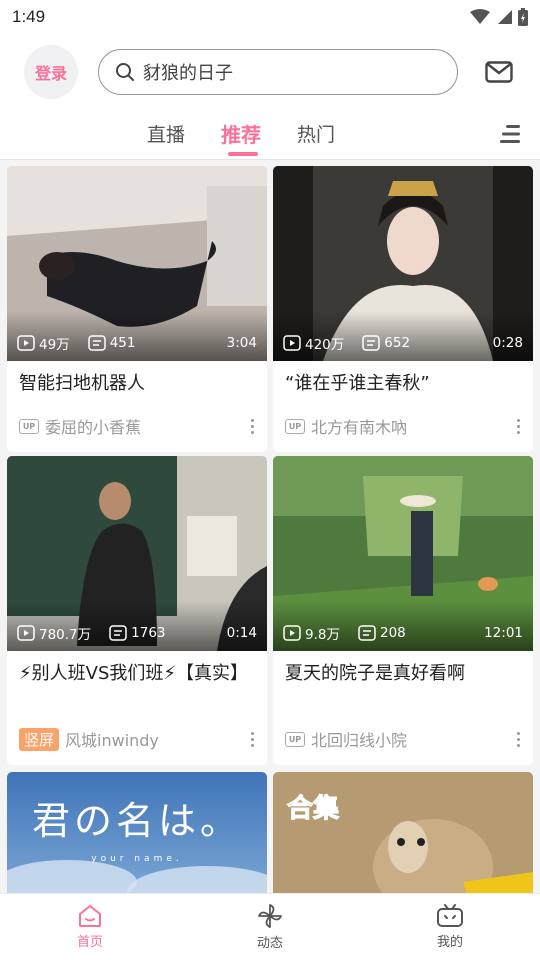  What do you see at coordinates (89, 942) in the screenshot?
I see `nav-home-label: 首页` at bounding box center [89, 942].